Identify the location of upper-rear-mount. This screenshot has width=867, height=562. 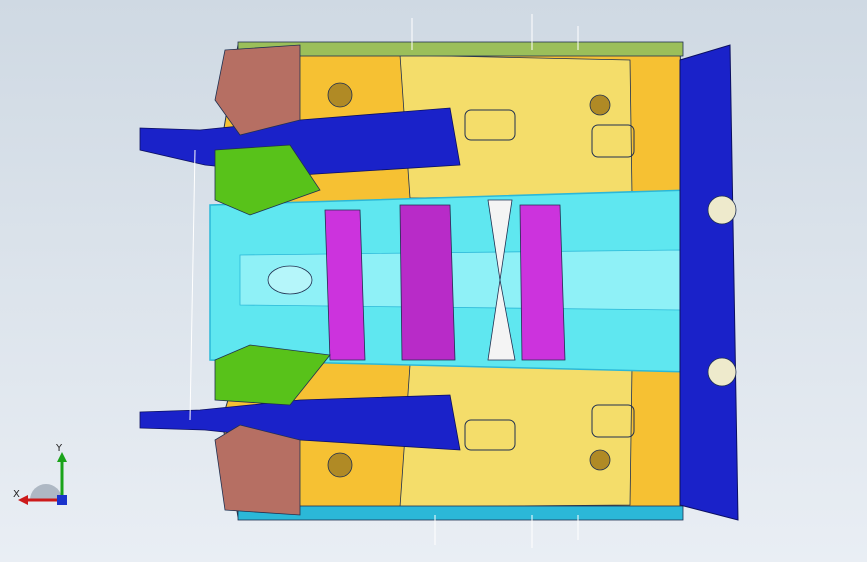
(722, 210).